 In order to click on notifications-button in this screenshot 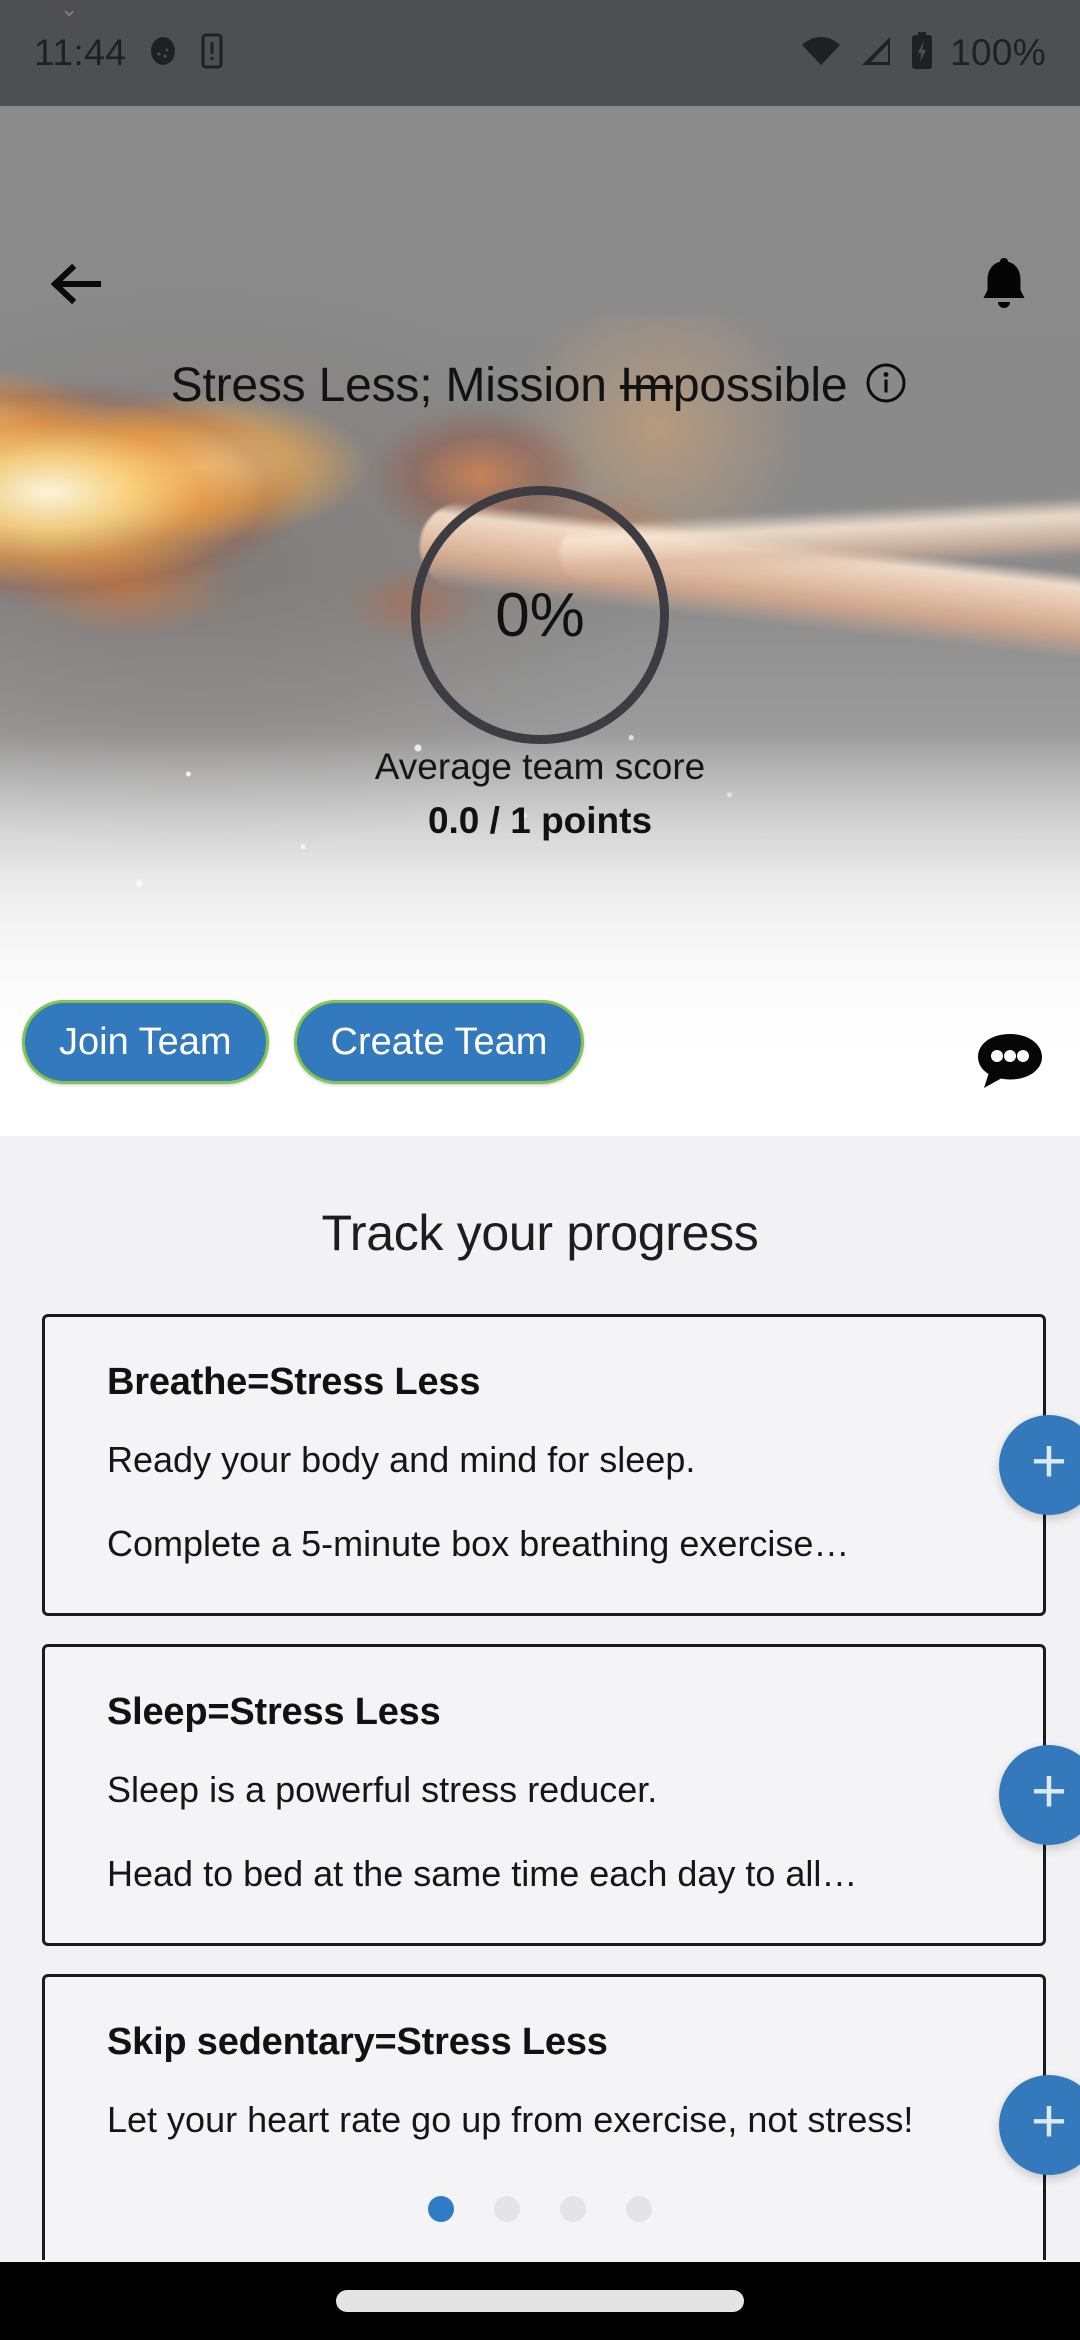, I will do `click(1004, 286)`.